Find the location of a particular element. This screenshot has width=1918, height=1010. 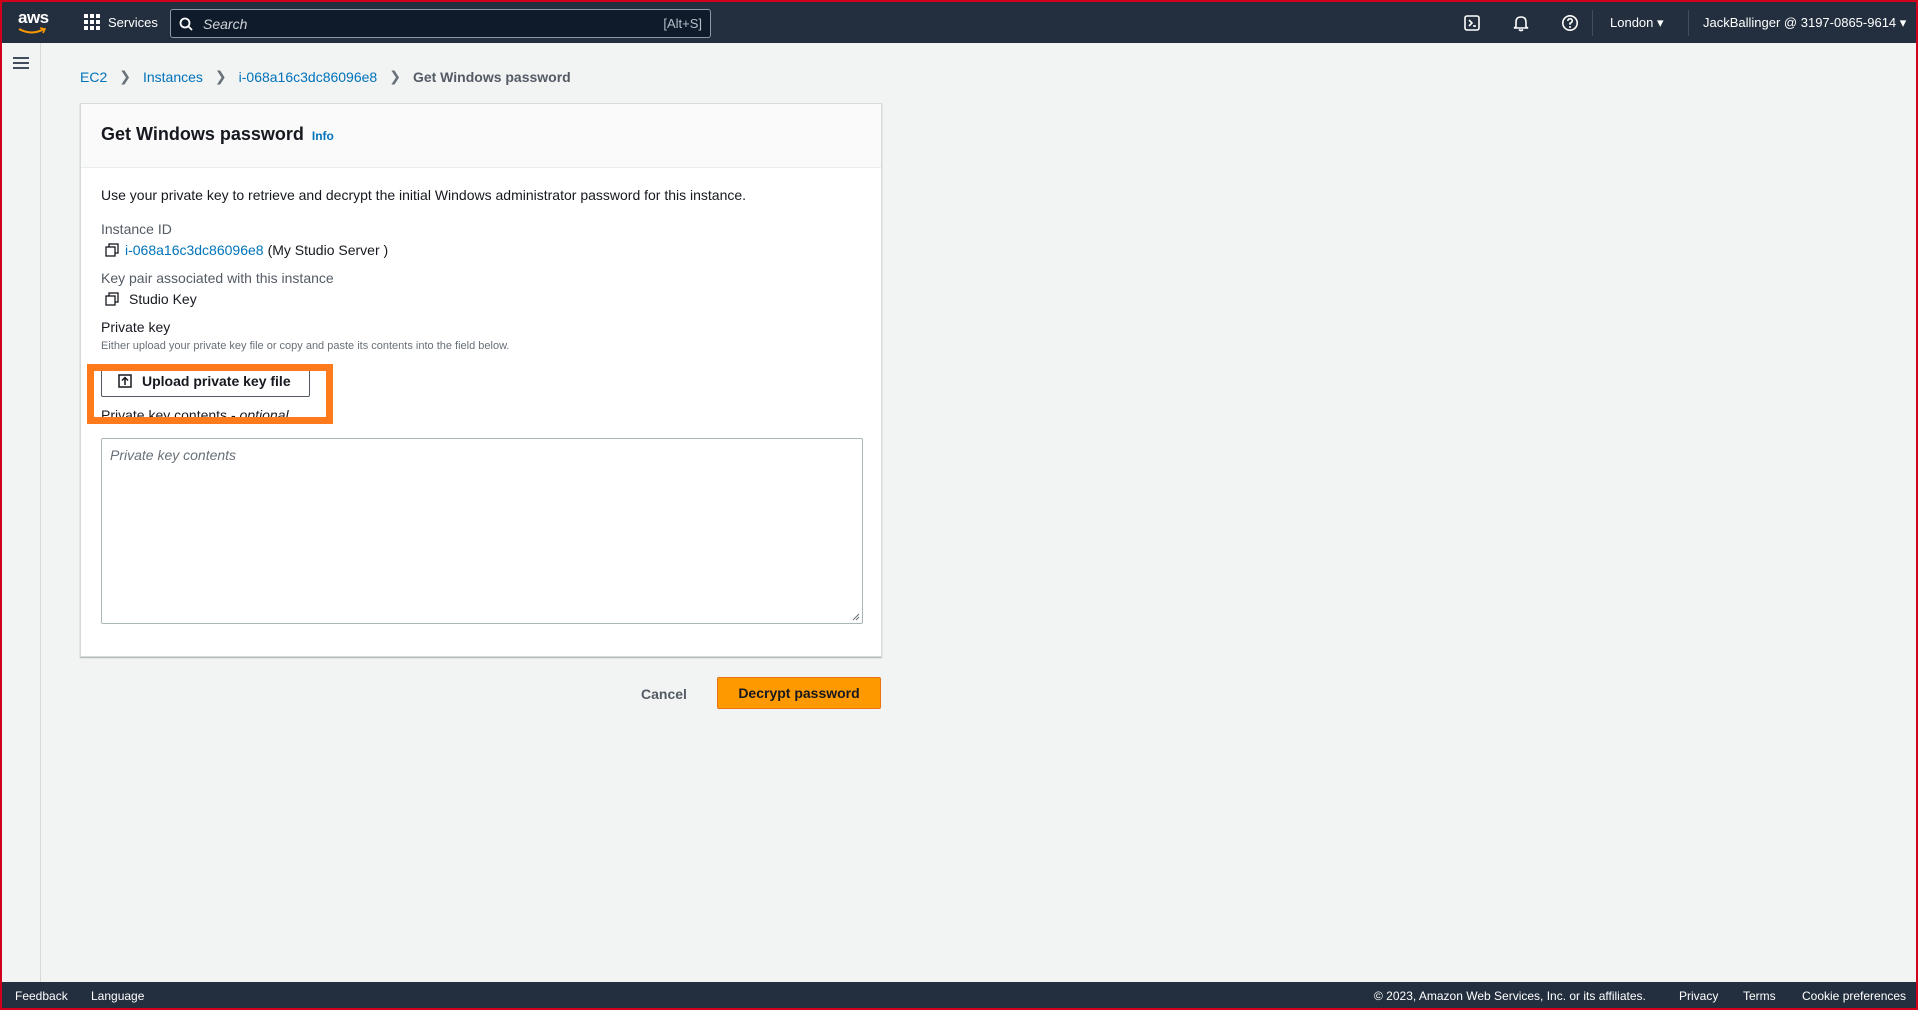

search-placeholder: Search is located at coordinates (225, 23).